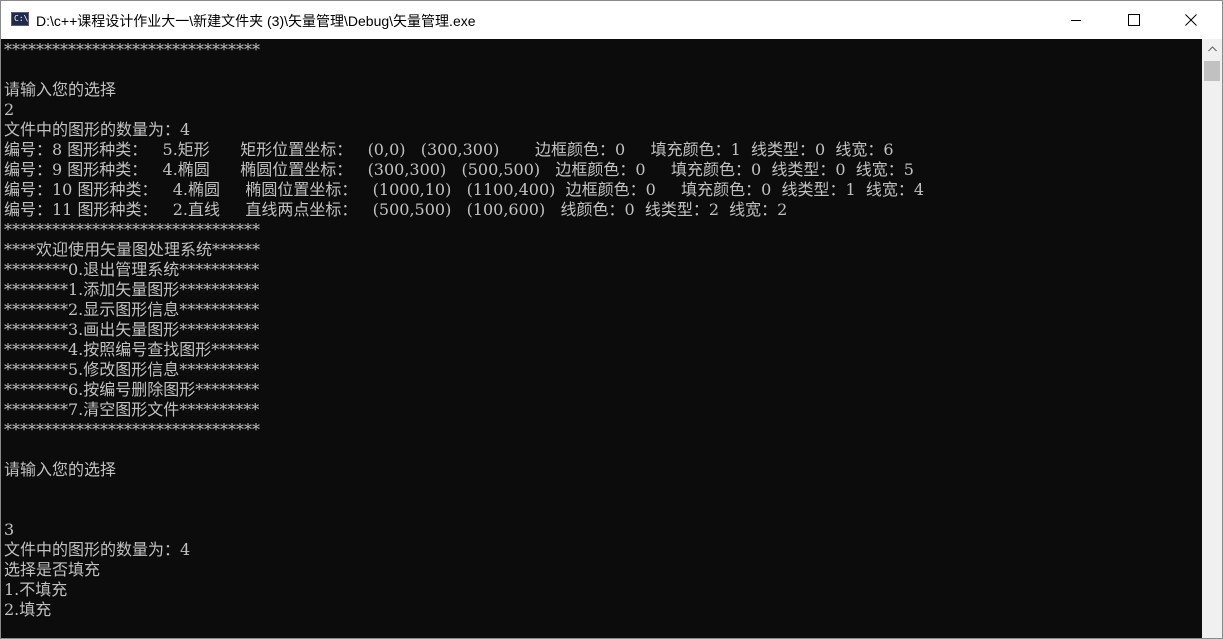 The width and height of the screenshot is (1223, 639). I want to click on console-line: ********3.画出矢量图形**********, so click(132, 329).